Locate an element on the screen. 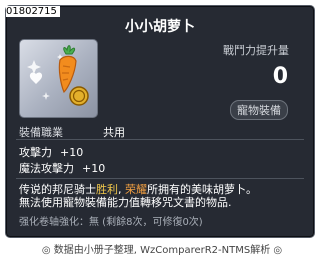 This screenshot has height=259, width=324. attribute-row: 魔法攻擊力 +10 is located at coordinates (62, 168).